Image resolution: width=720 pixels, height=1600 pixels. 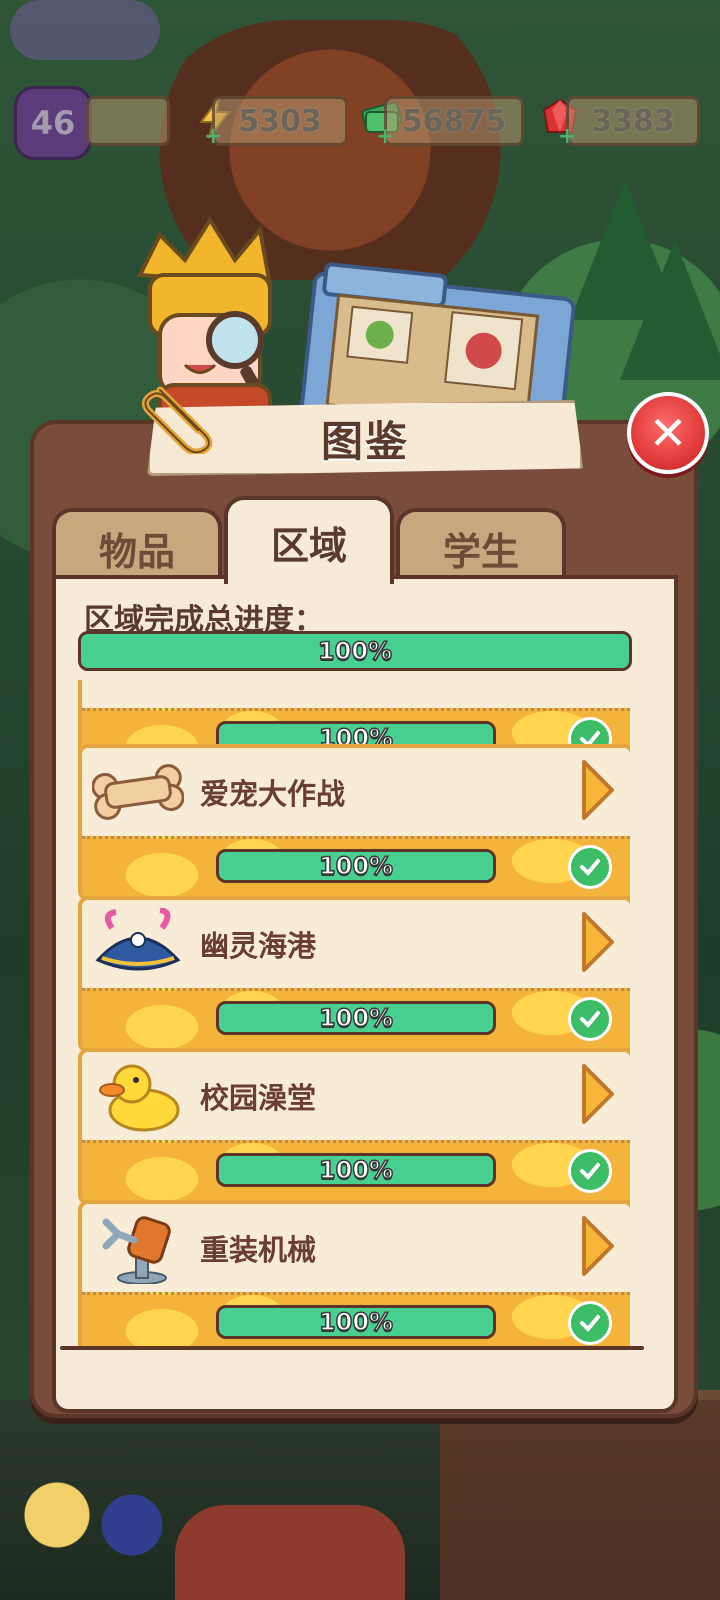 I want to click on list-bottom-divider, so click(x=352, y=1348).